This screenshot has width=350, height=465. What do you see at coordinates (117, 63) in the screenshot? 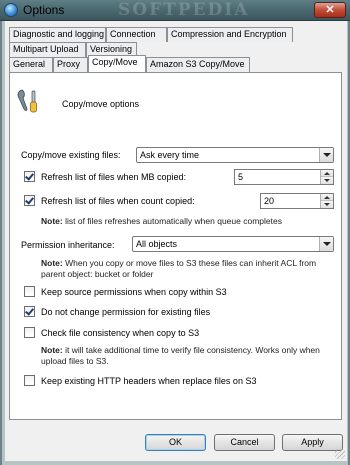
I see `tab-copy-move: Copy/Move` at bounding box center [117, 63].